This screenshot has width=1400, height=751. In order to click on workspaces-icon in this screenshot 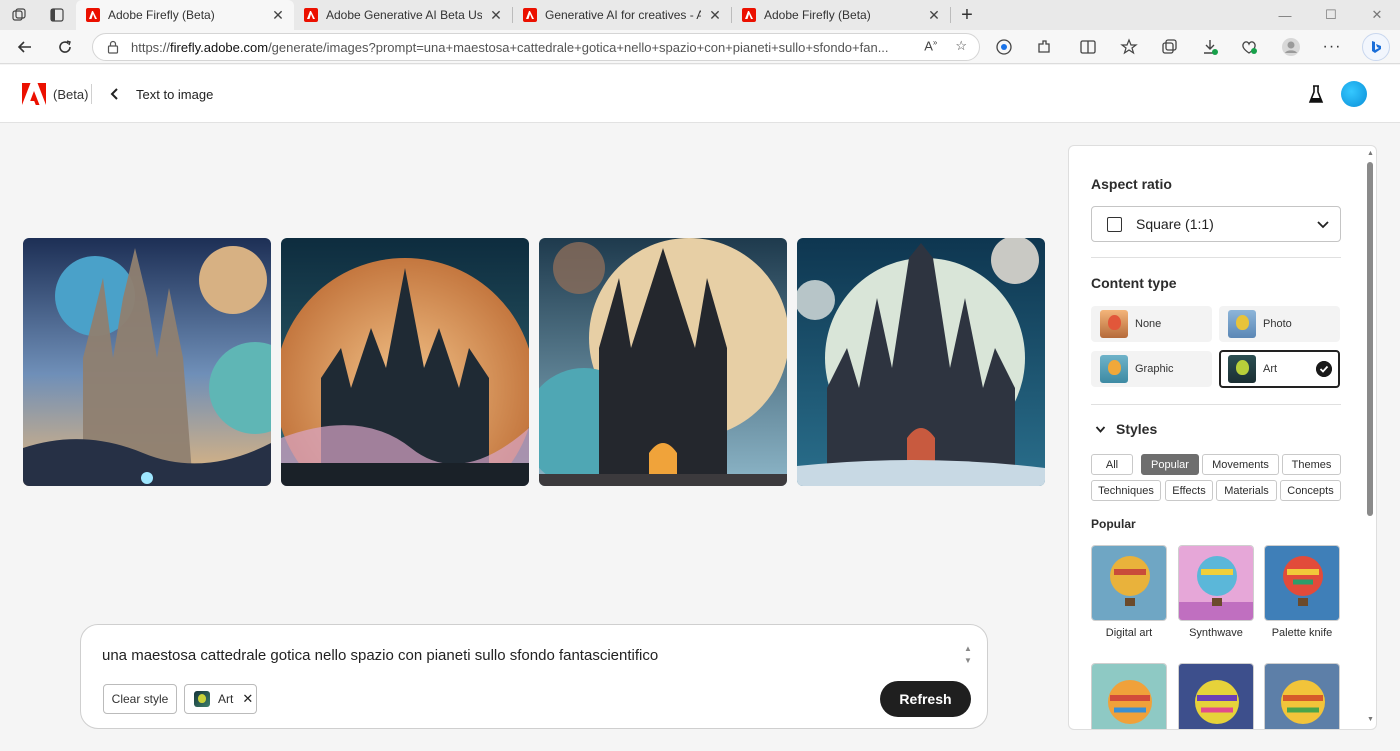, I will do `click(19, 15)`.